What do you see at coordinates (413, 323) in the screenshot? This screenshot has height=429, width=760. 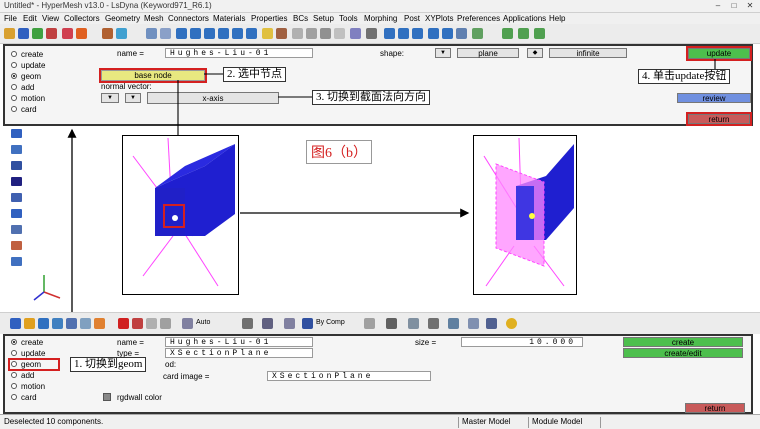 I see `edges-icon` at bounding box center [413, 323].